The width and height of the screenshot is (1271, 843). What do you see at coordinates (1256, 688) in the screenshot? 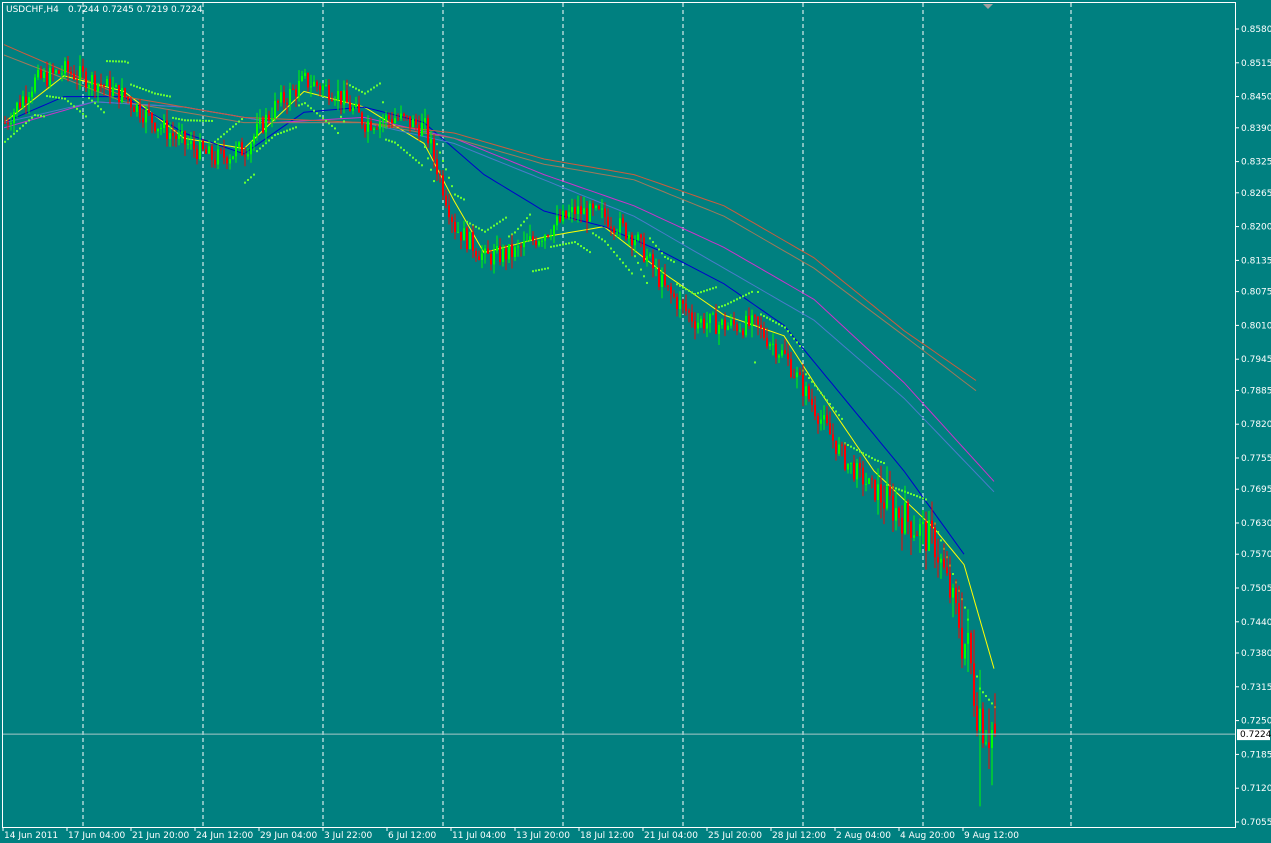
I see `y-tick-label: 0.7315` at bounding box center [1256, 688].